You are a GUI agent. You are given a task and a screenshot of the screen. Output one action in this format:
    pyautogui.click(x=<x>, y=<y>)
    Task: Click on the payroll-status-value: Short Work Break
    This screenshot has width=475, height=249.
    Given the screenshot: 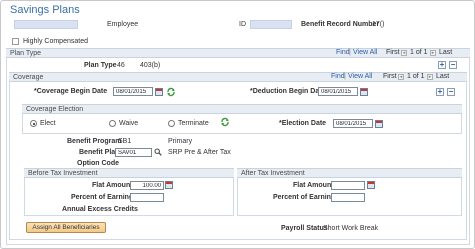 What is the action you would take?
    pyautogui.click(x=351, y=228)
    